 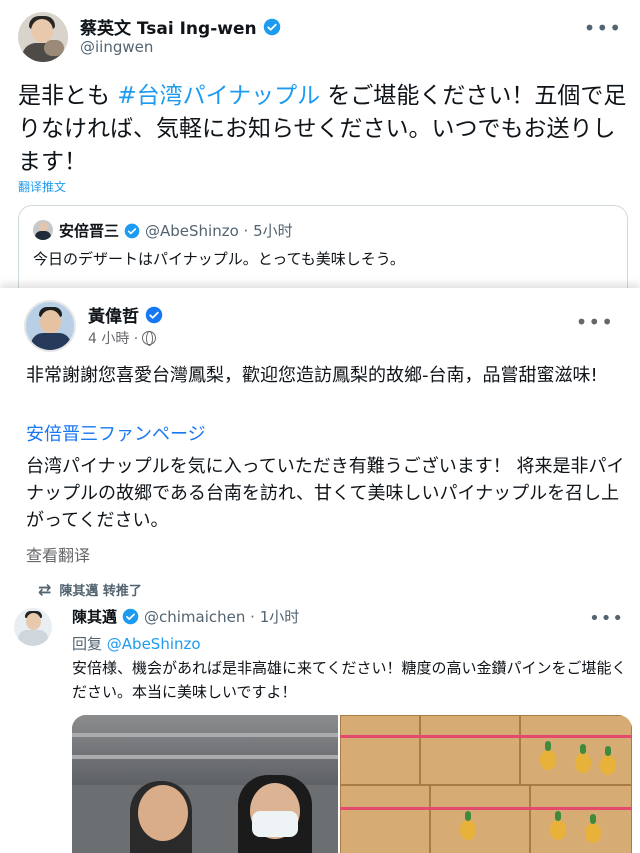 I want to click on reply-context: 回复 @AbeShinzo, so click(x=136, y=643).